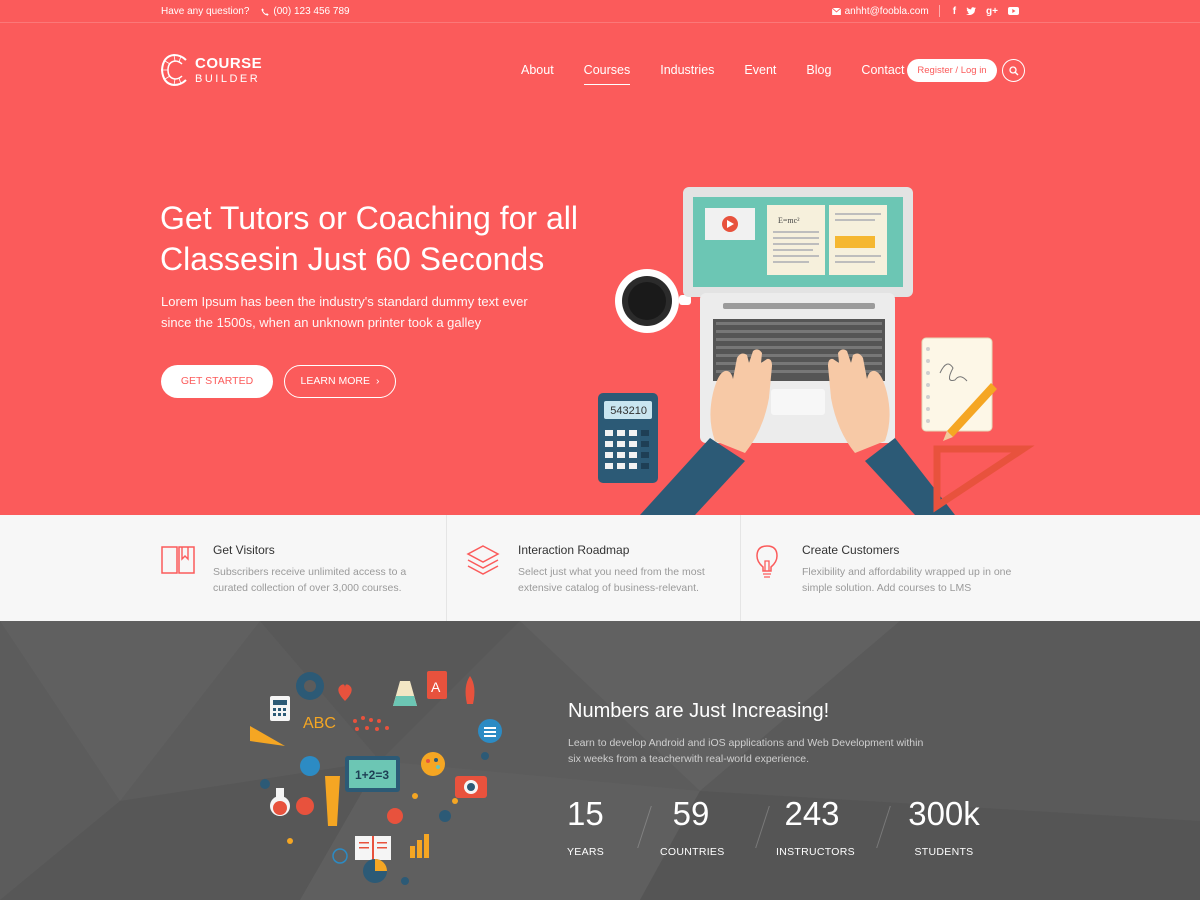 Image resolution: width=1200 pixels, height=900 pixels. I want to click on stat-number: 300k, so click(944, 813).